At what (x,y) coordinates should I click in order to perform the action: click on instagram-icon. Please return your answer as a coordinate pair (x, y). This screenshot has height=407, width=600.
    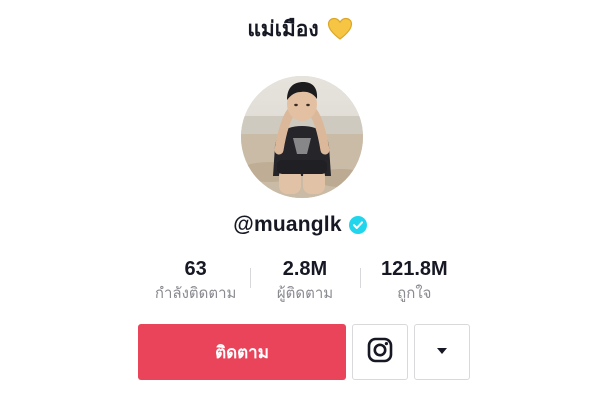
    Looking at the image, I should click on (380, 352).